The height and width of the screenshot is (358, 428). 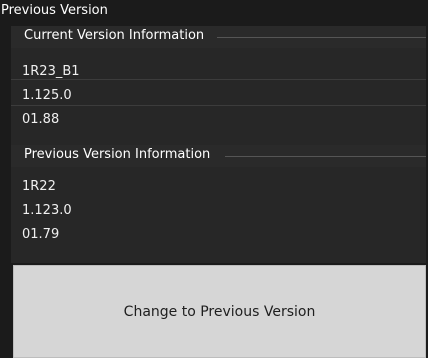 I want to click on previous-version-heading: Previous Version Information, so click(x=117, y=154).